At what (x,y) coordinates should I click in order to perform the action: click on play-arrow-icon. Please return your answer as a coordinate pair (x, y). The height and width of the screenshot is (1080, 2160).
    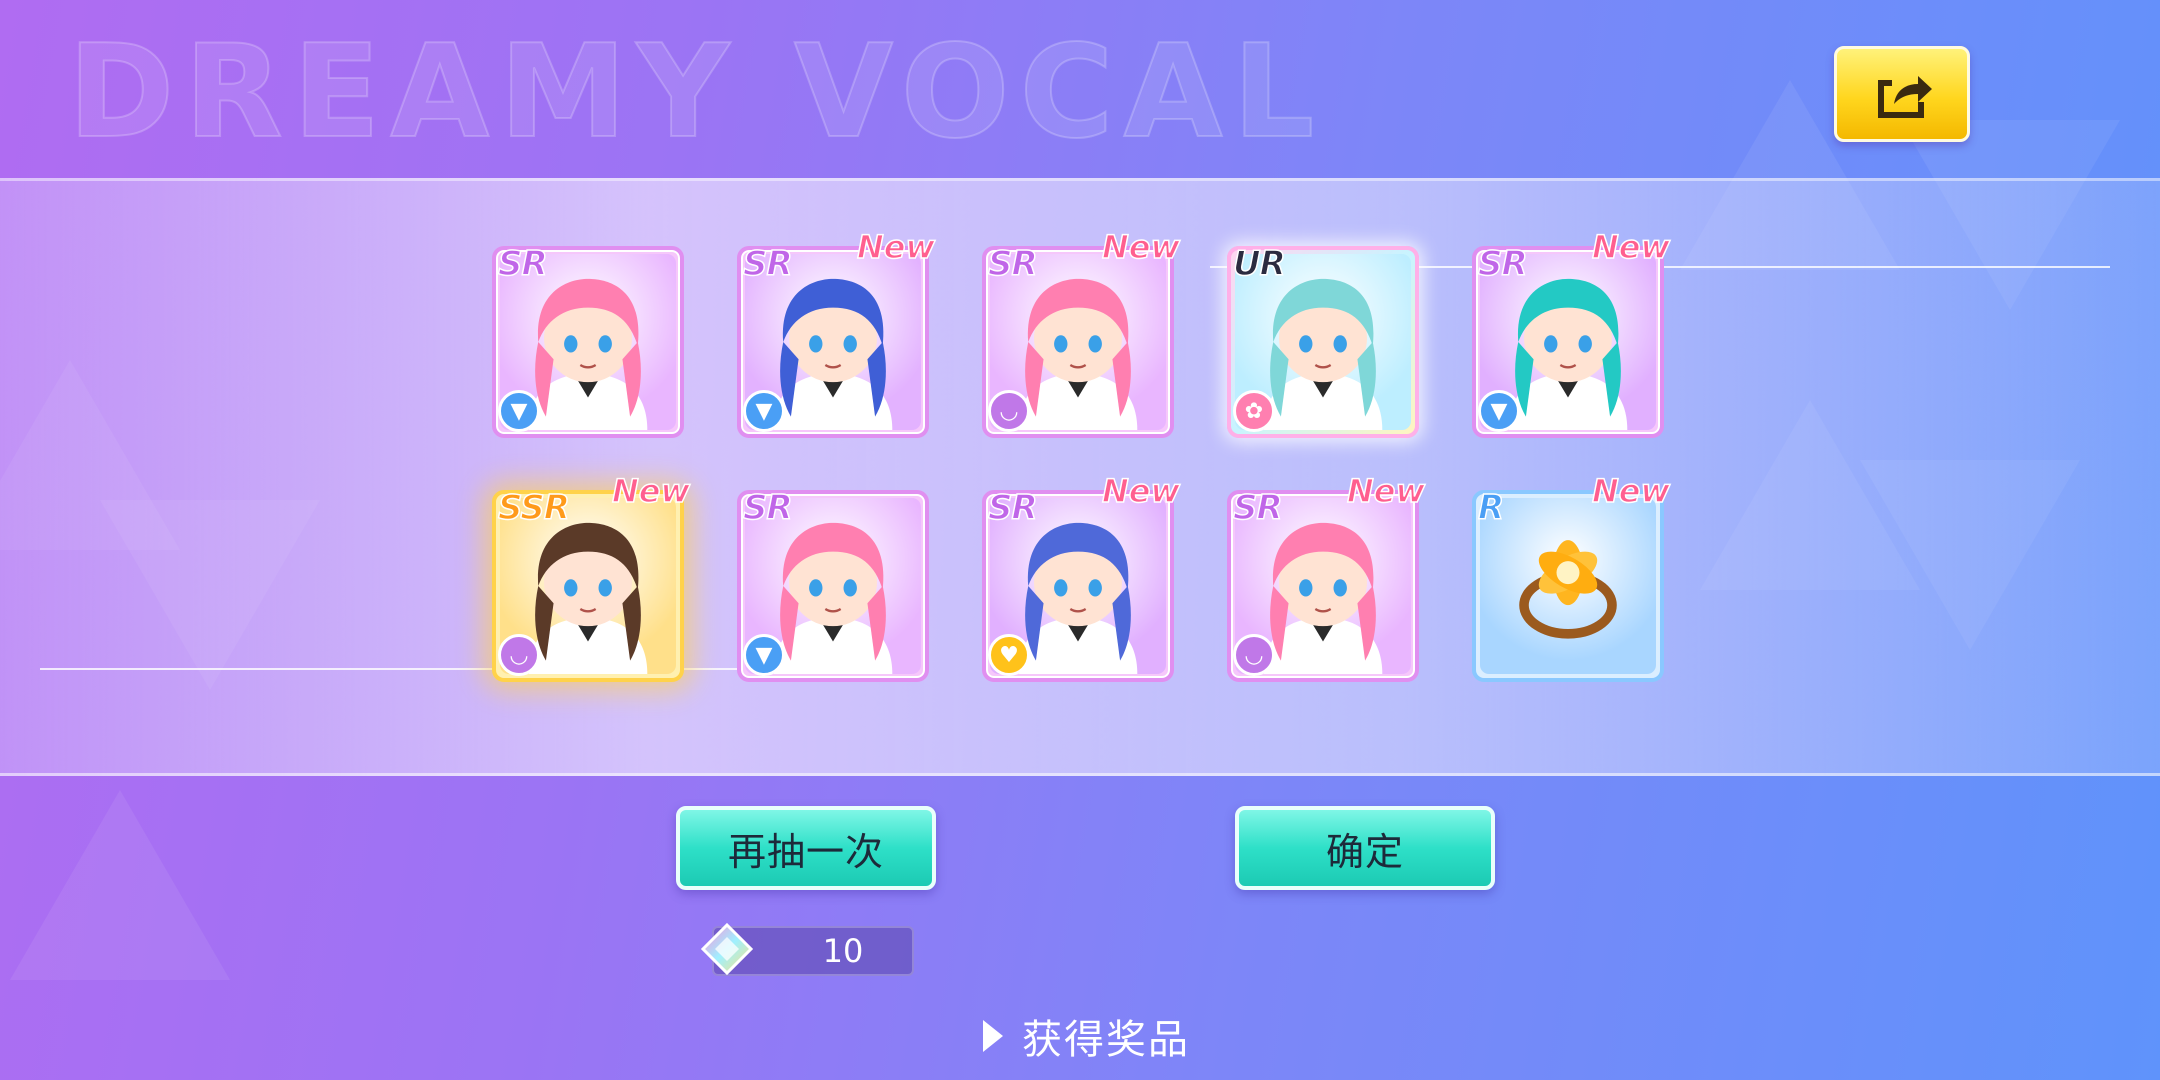
    Looking at the image, I should click on (993, 1036).